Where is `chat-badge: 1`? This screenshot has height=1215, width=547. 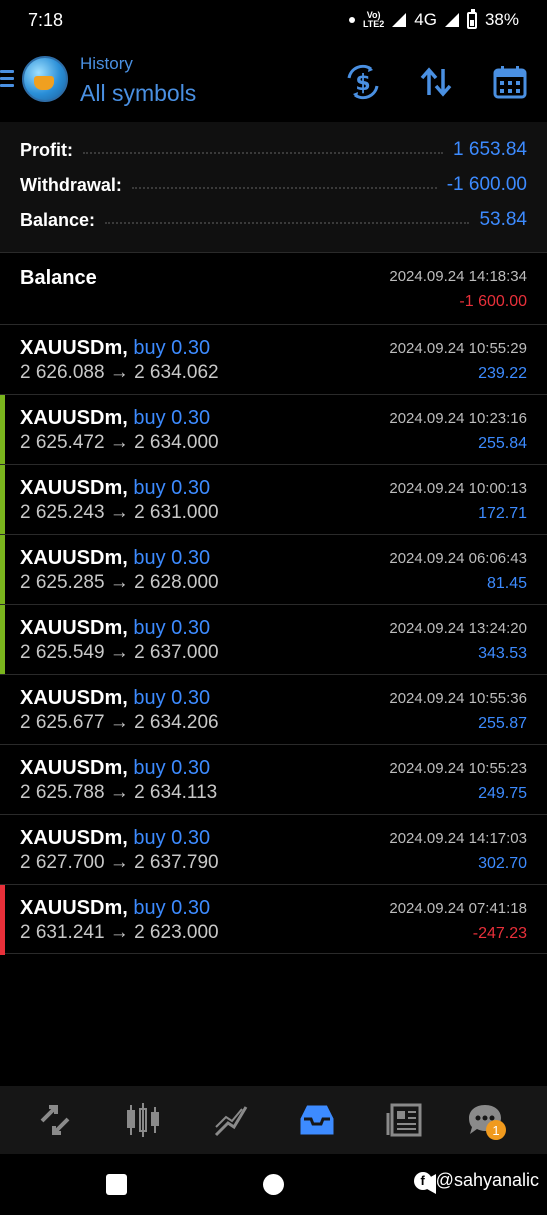 chat-badge: 1 is located at coordinates (496, 1130).